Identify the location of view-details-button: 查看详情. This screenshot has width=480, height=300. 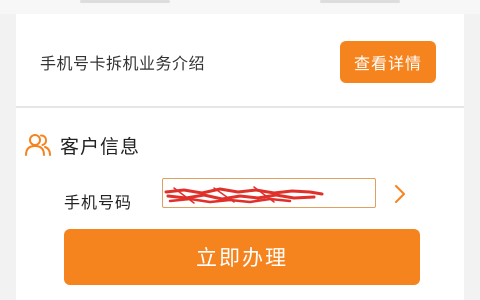
(388, 62).